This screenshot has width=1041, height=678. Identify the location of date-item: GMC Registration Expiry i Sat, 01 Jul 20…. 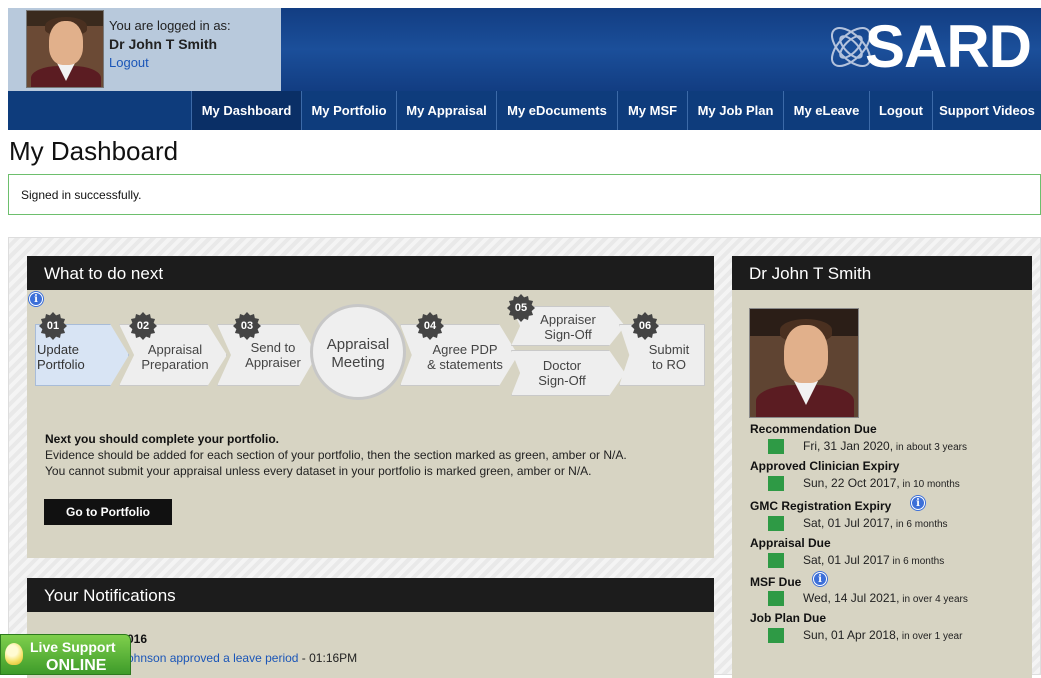
(885, 516).